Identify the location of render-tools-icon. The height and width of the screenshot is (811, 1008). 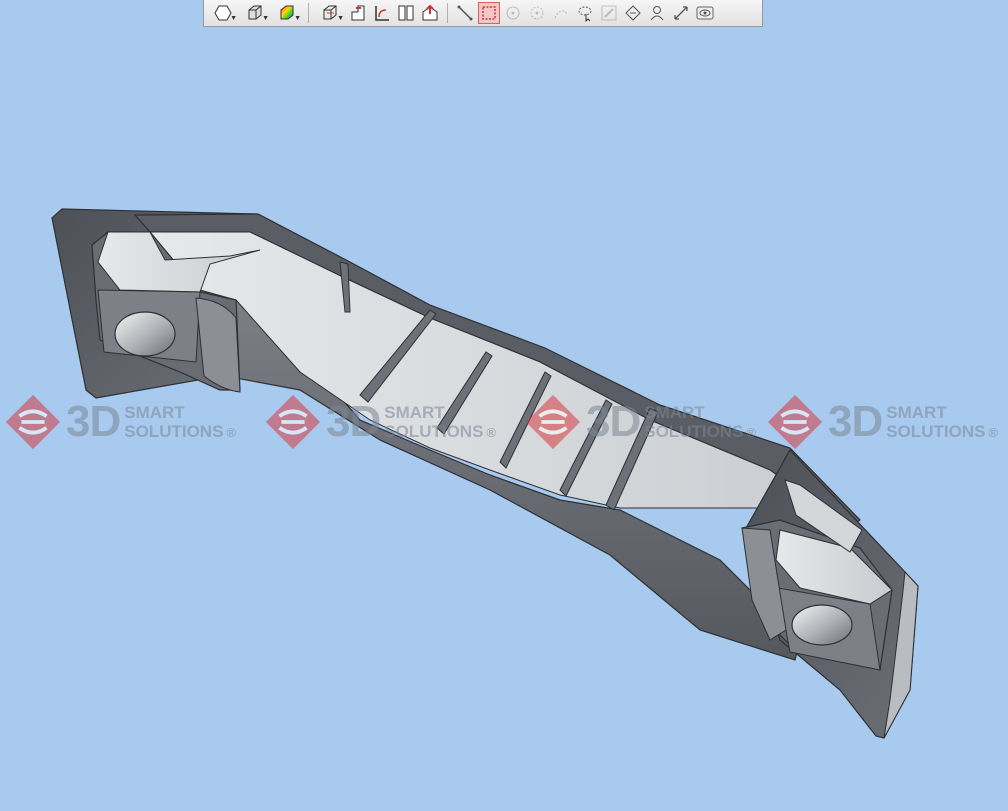
(430, 12).